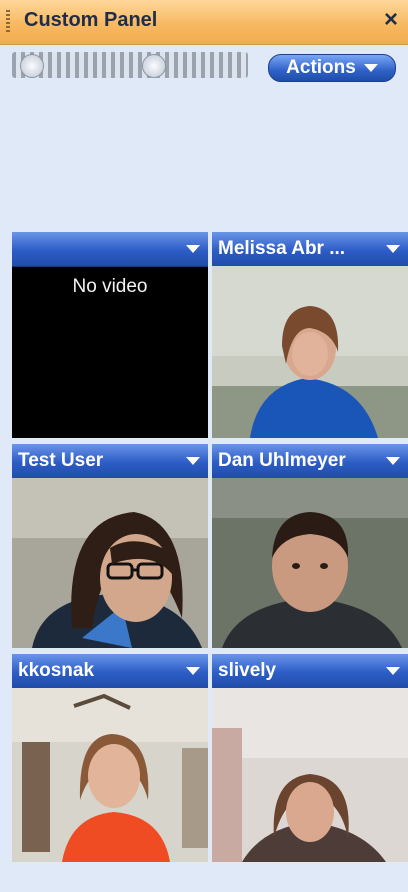  Describe the element at coordinates (110, 335) in the screenshot. I see `video-tile-empty: No video` at that location.